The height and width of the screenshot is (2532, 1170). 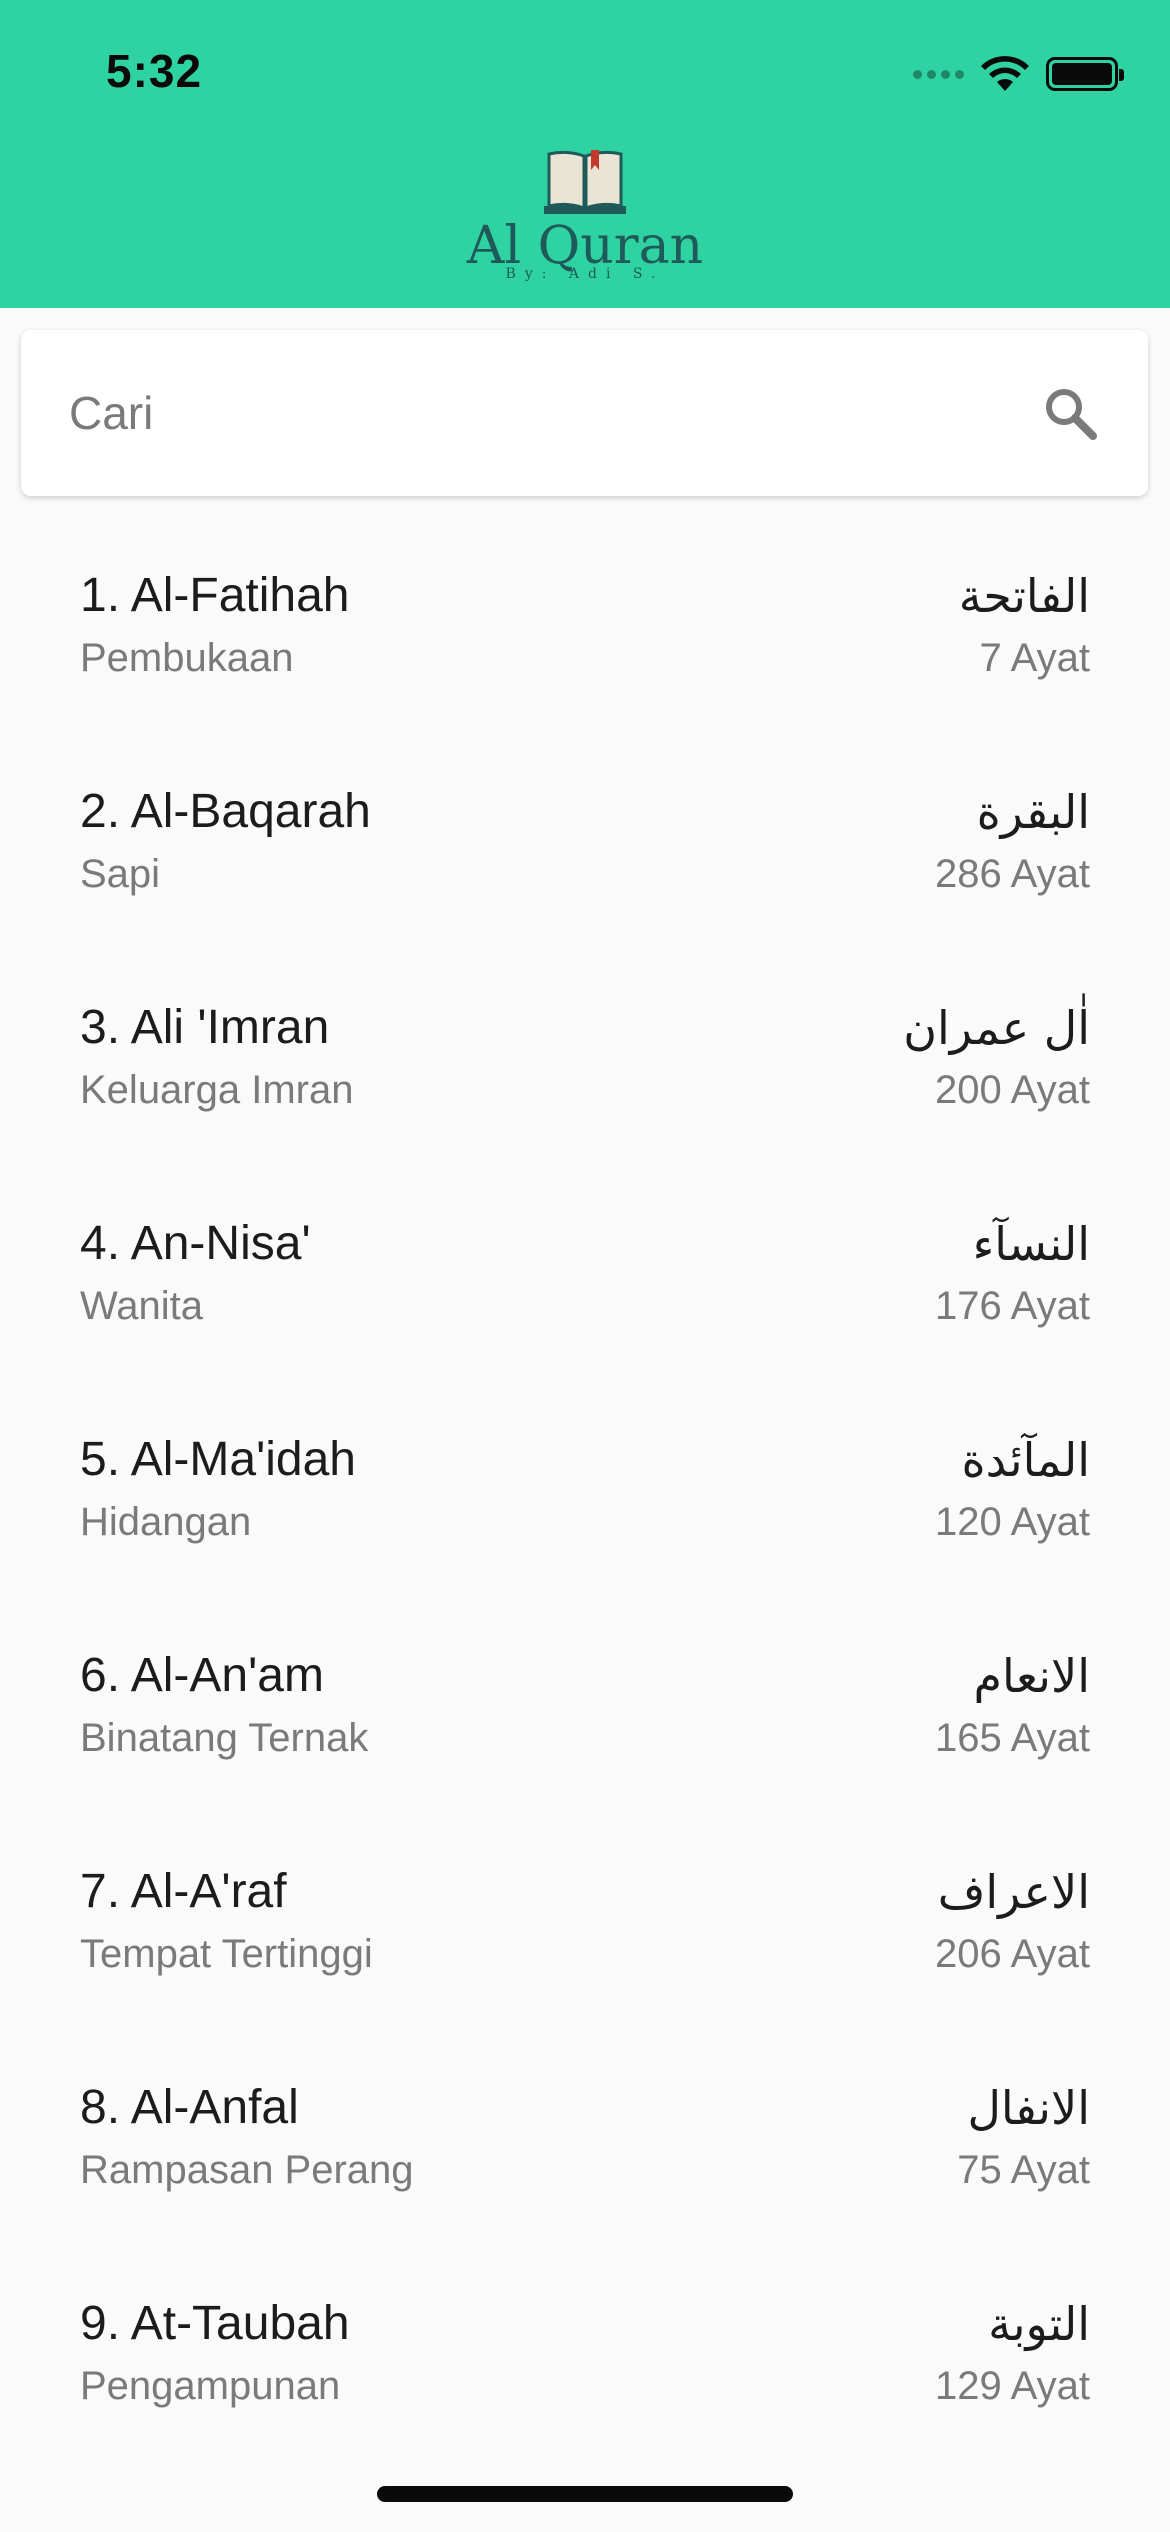 What do you see at coordinates (1028, 2108) in the screenshot?
I see `surah-arabic-name: الانفال` at bounding box center [1028, 2108].